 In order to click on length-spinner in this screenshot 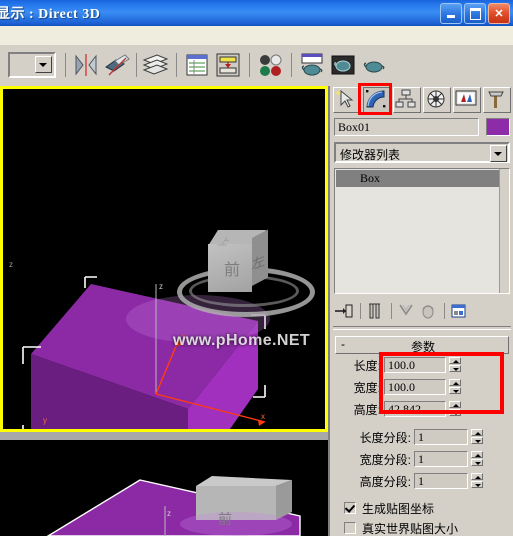, I will do `click(455, 365)`.